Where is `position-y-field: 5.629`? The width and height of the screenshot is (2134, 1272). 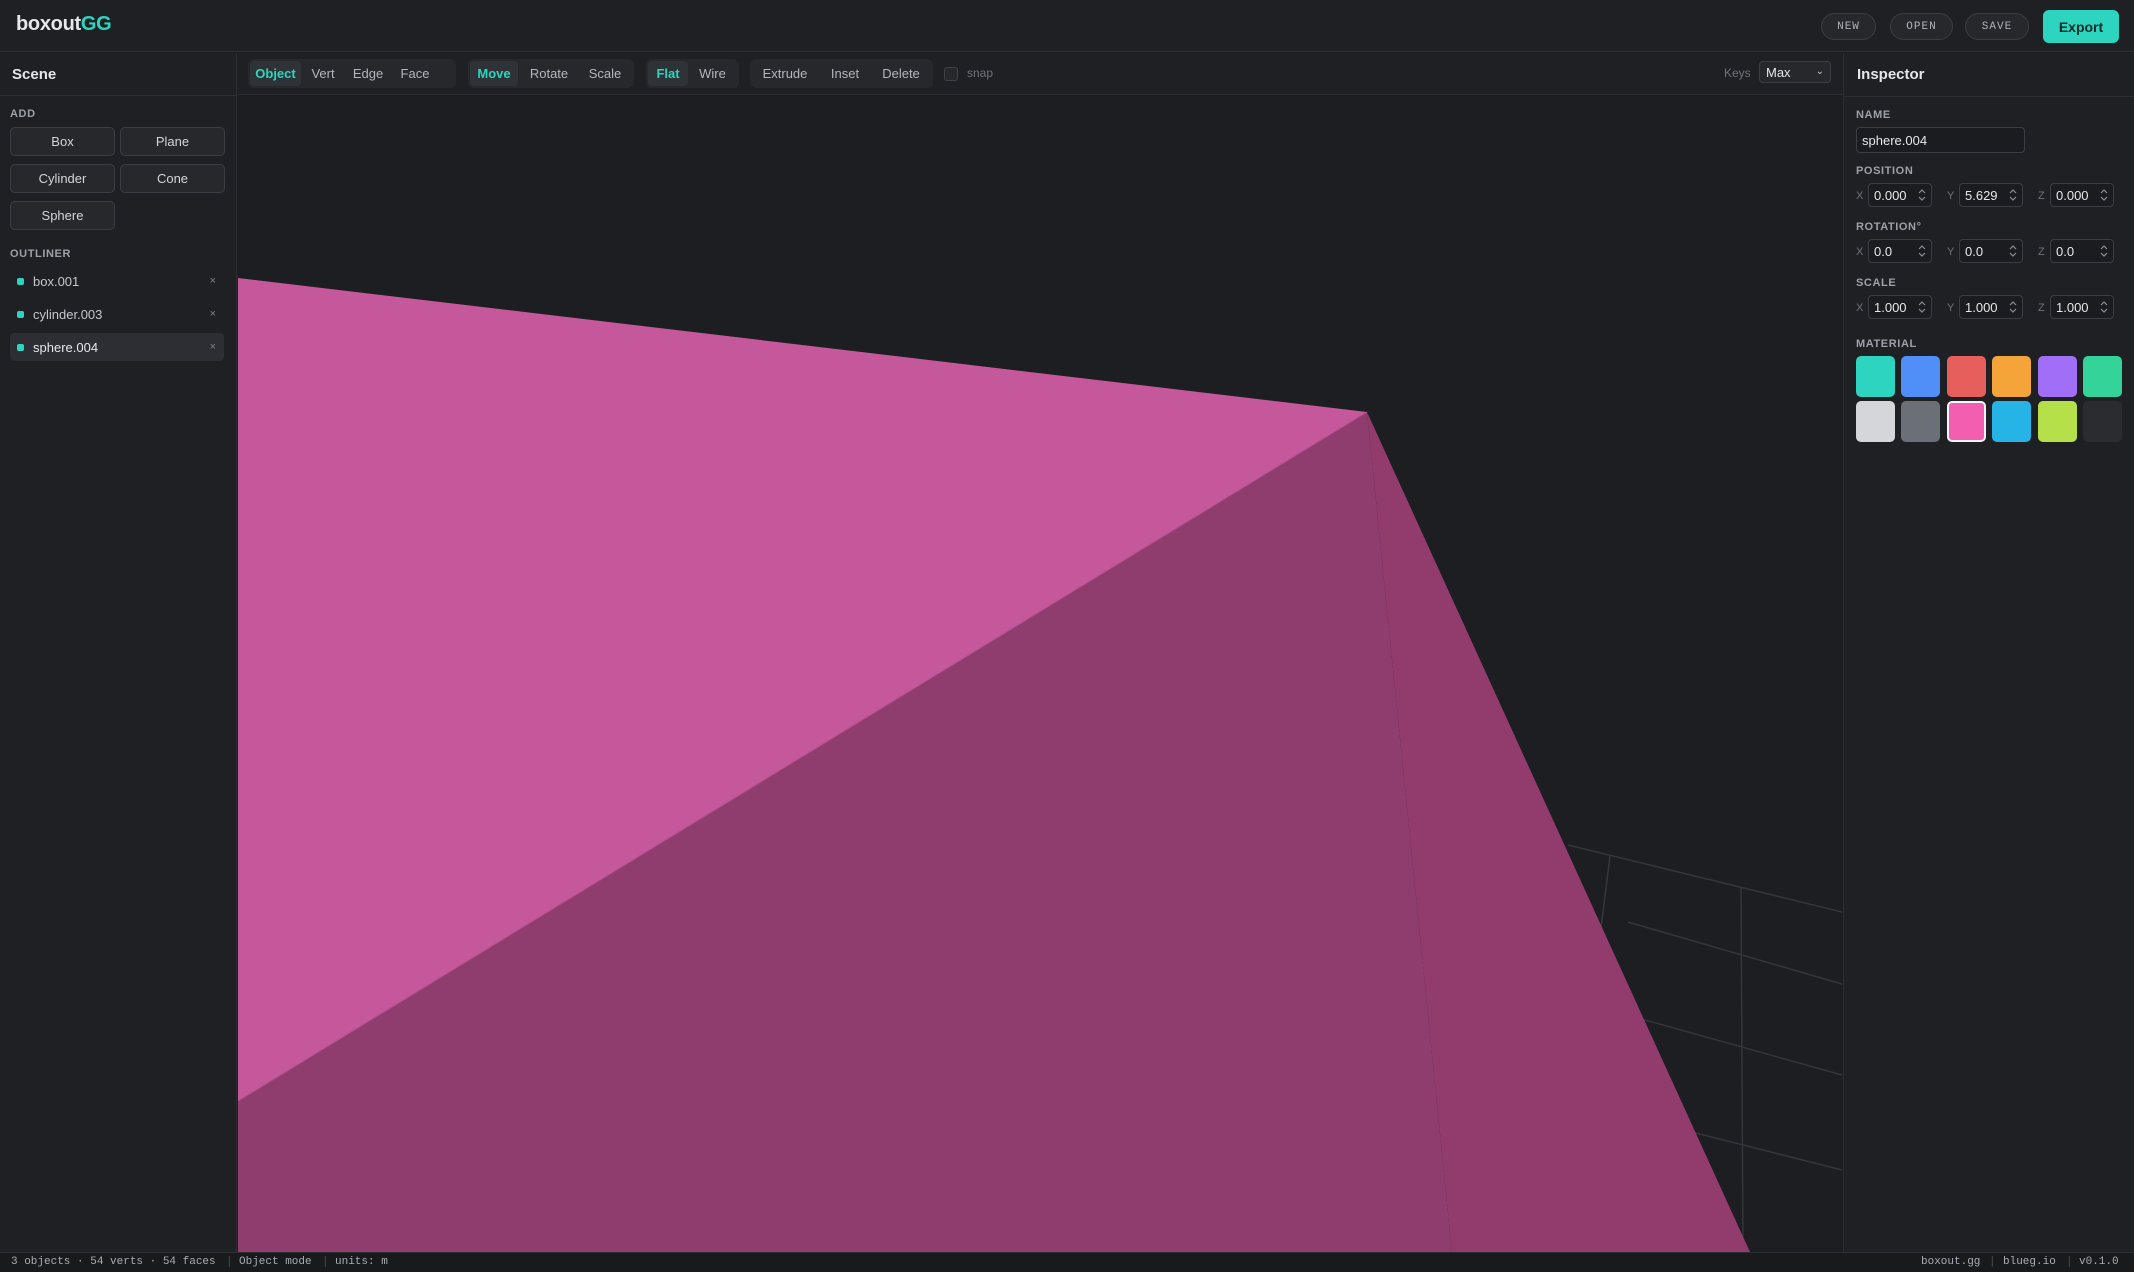 position-y-field: 5.629 is located at coordinates (1991, 195).